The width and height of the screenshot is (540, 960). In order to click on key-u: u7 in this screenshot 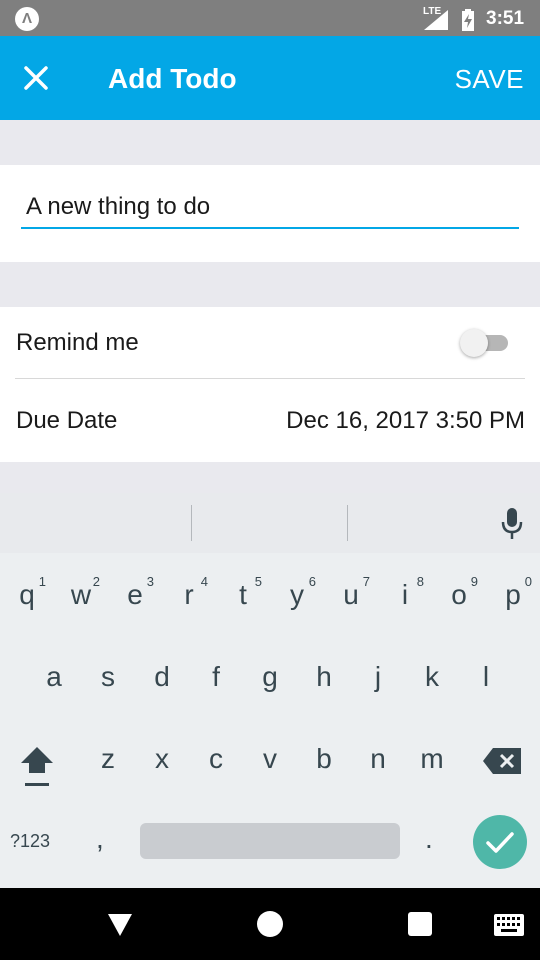, I will do `click(351, 595)`.